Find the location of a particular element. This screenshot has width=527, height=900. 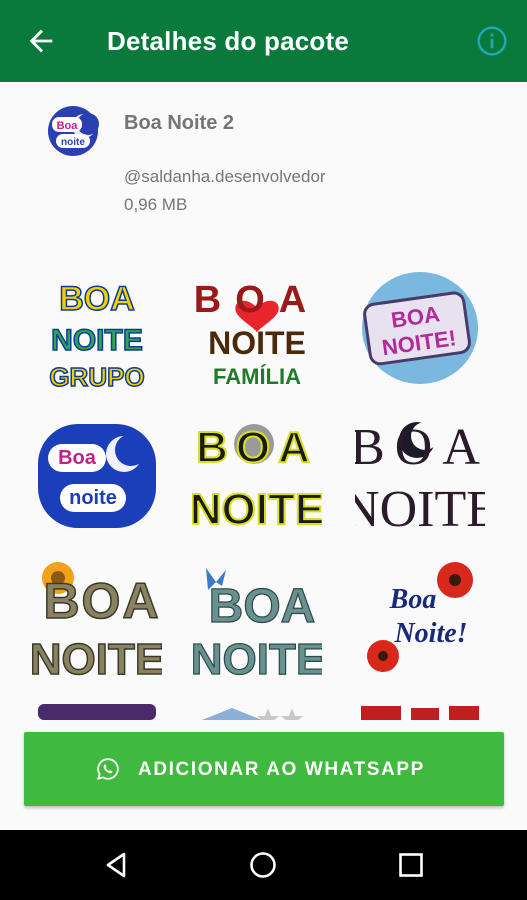

sticker-5-line-2: NOITE is located at coordinates (257, 509).